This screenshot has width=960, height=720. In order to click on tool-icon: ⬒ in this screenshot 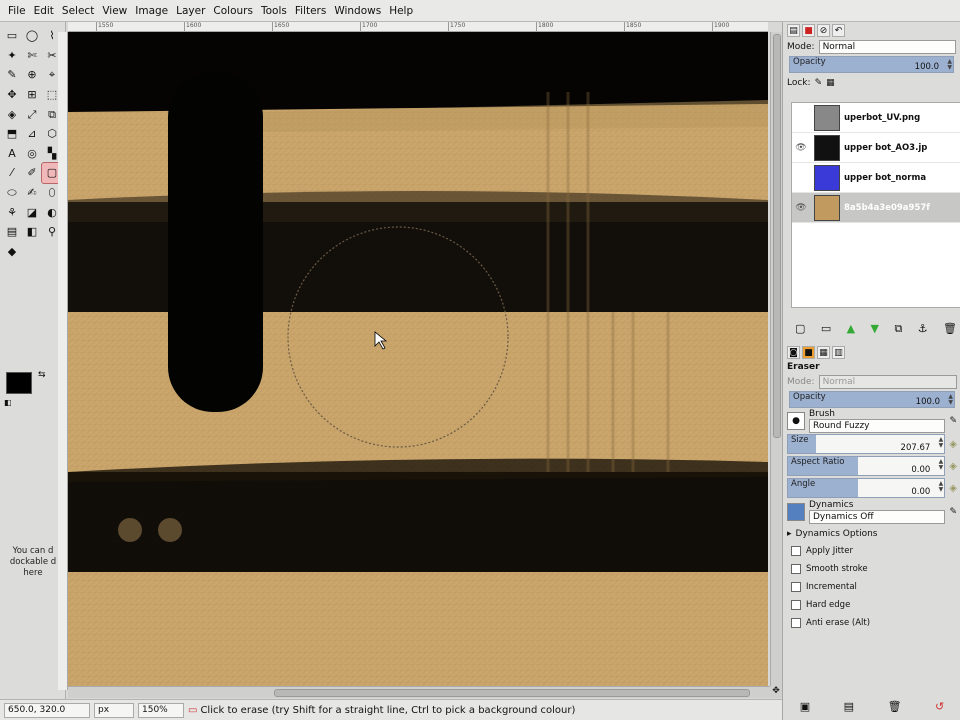, I will do `click(12, 134)`.